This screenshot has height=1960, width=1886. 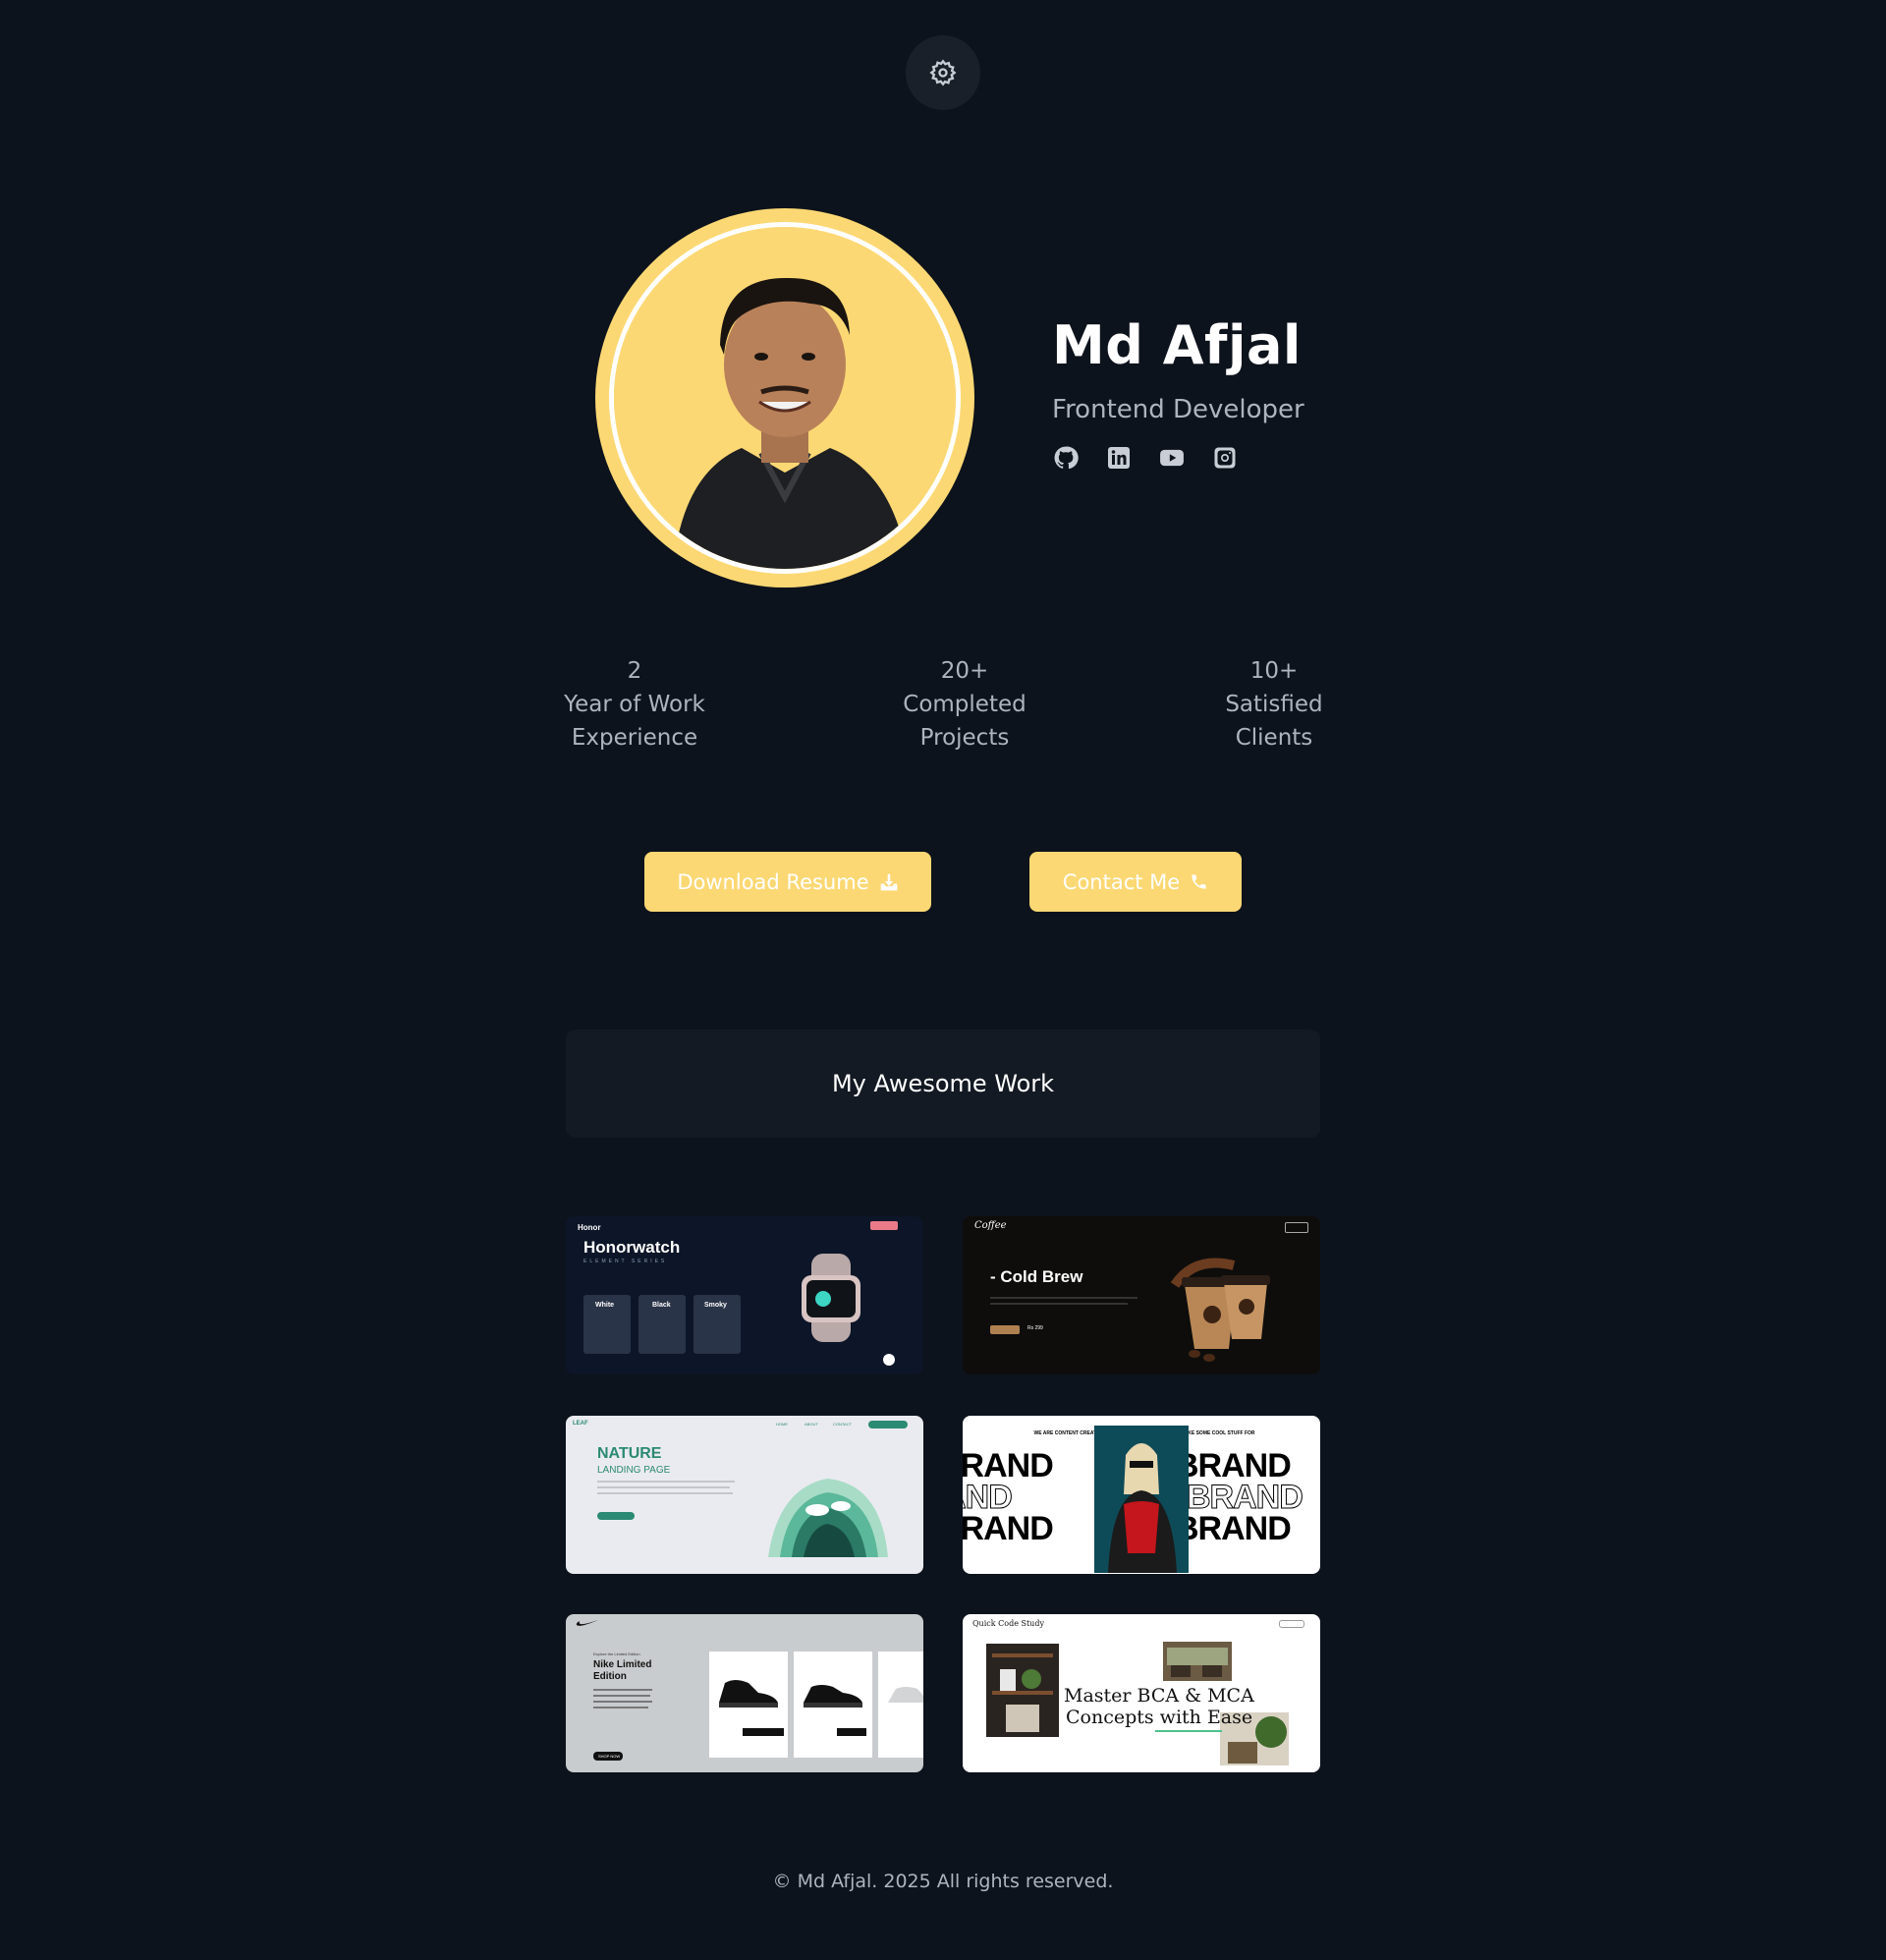 What do you see at coordinates (1199, 881) in the screenshot?
I see `phone-icon` at bounding box center [1199, 881].